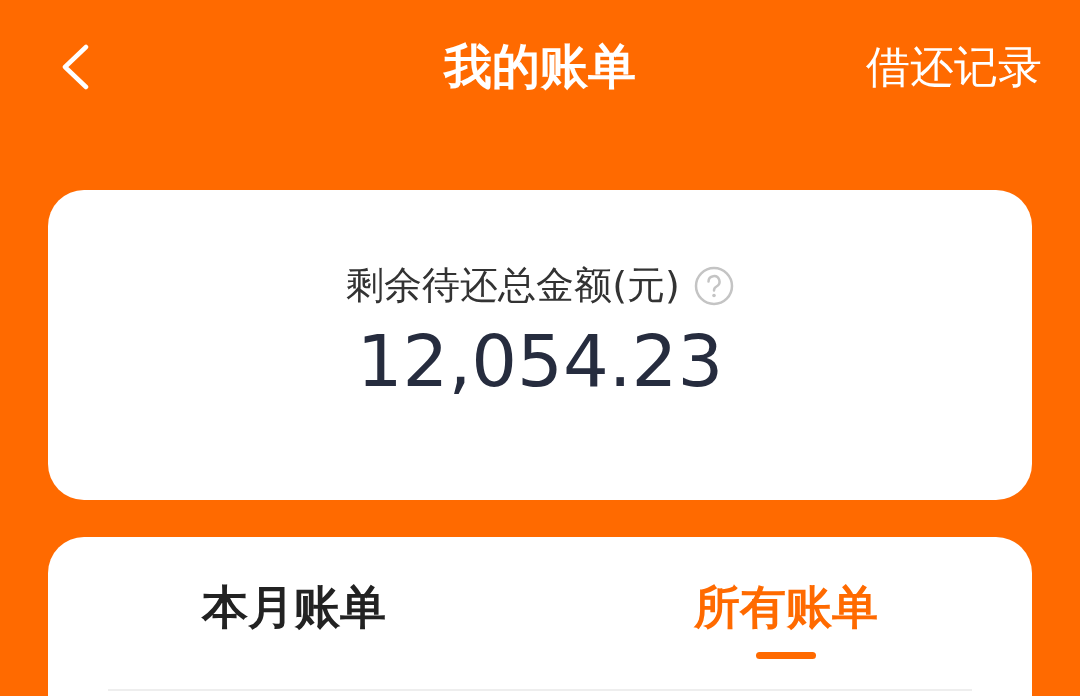 The image size is (1080, 696). Describe the element at coordinates (75, 67) in the screenshot. I see `back-icon` at that location.